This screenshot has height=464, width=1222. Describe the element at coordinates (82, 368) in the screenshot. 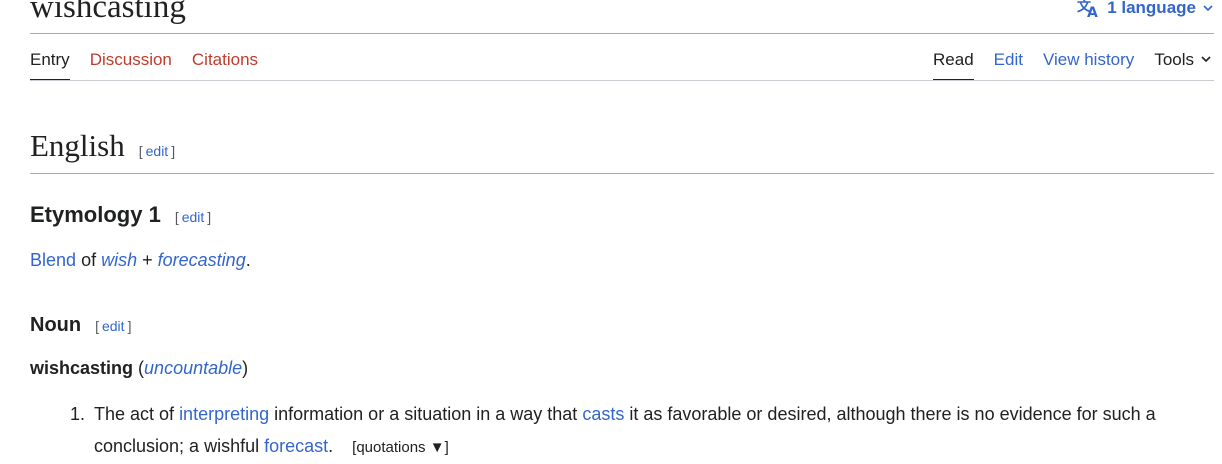

I see `headword: wishcasting` at that location.